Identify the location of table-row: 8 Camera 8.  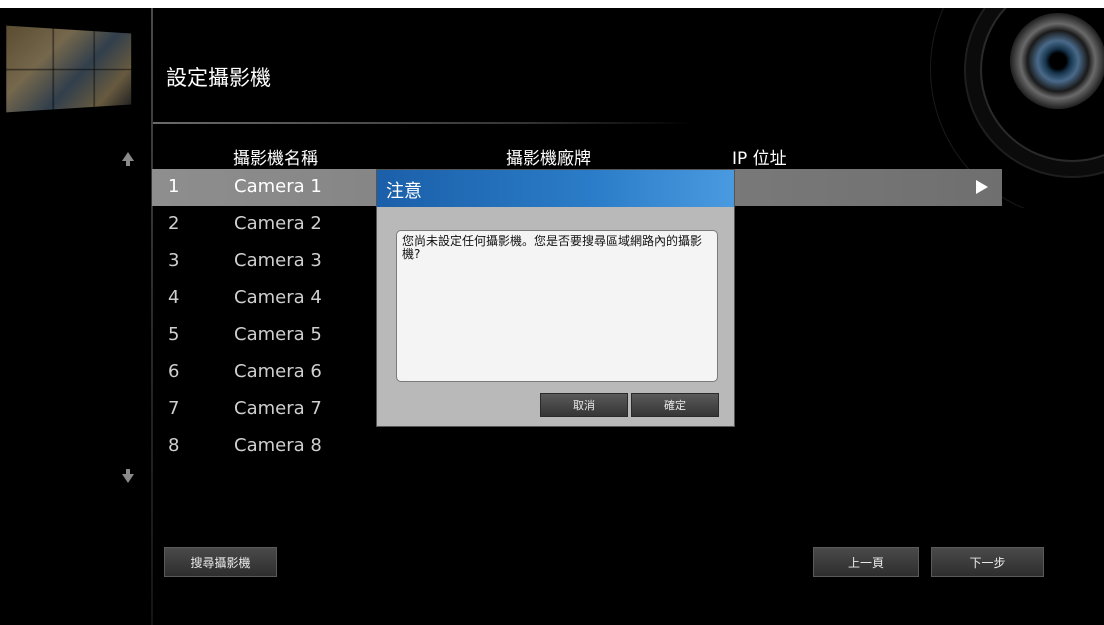
(577, 446).